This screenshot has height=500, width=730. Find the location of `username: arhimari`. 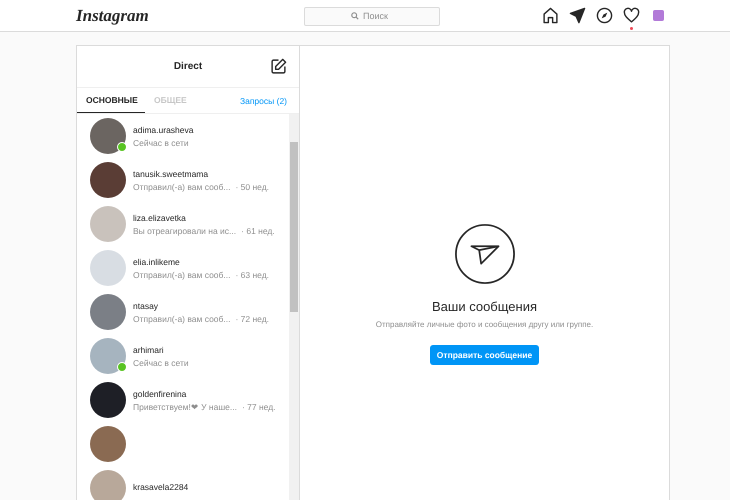

username: arhimari is located at coordinates (149, 349).